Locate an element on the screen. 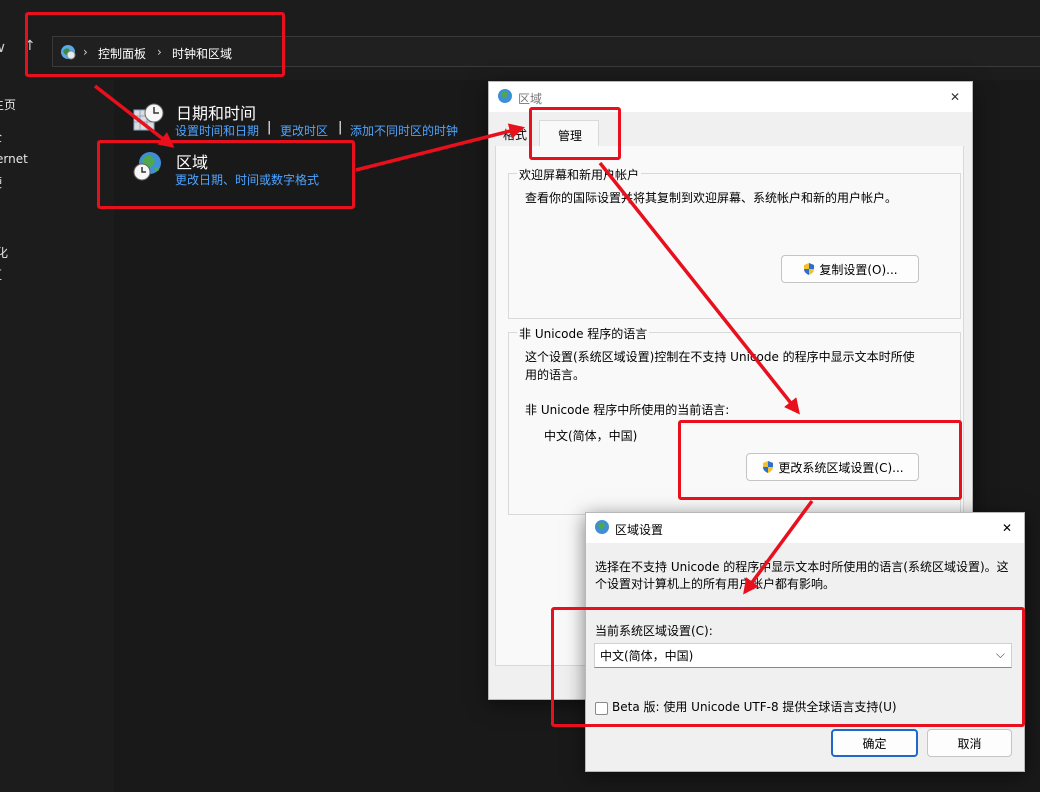 The height and width of the screenshot is (792, 1040). cancel-button: 取消 is located at coordinates (969, 743).